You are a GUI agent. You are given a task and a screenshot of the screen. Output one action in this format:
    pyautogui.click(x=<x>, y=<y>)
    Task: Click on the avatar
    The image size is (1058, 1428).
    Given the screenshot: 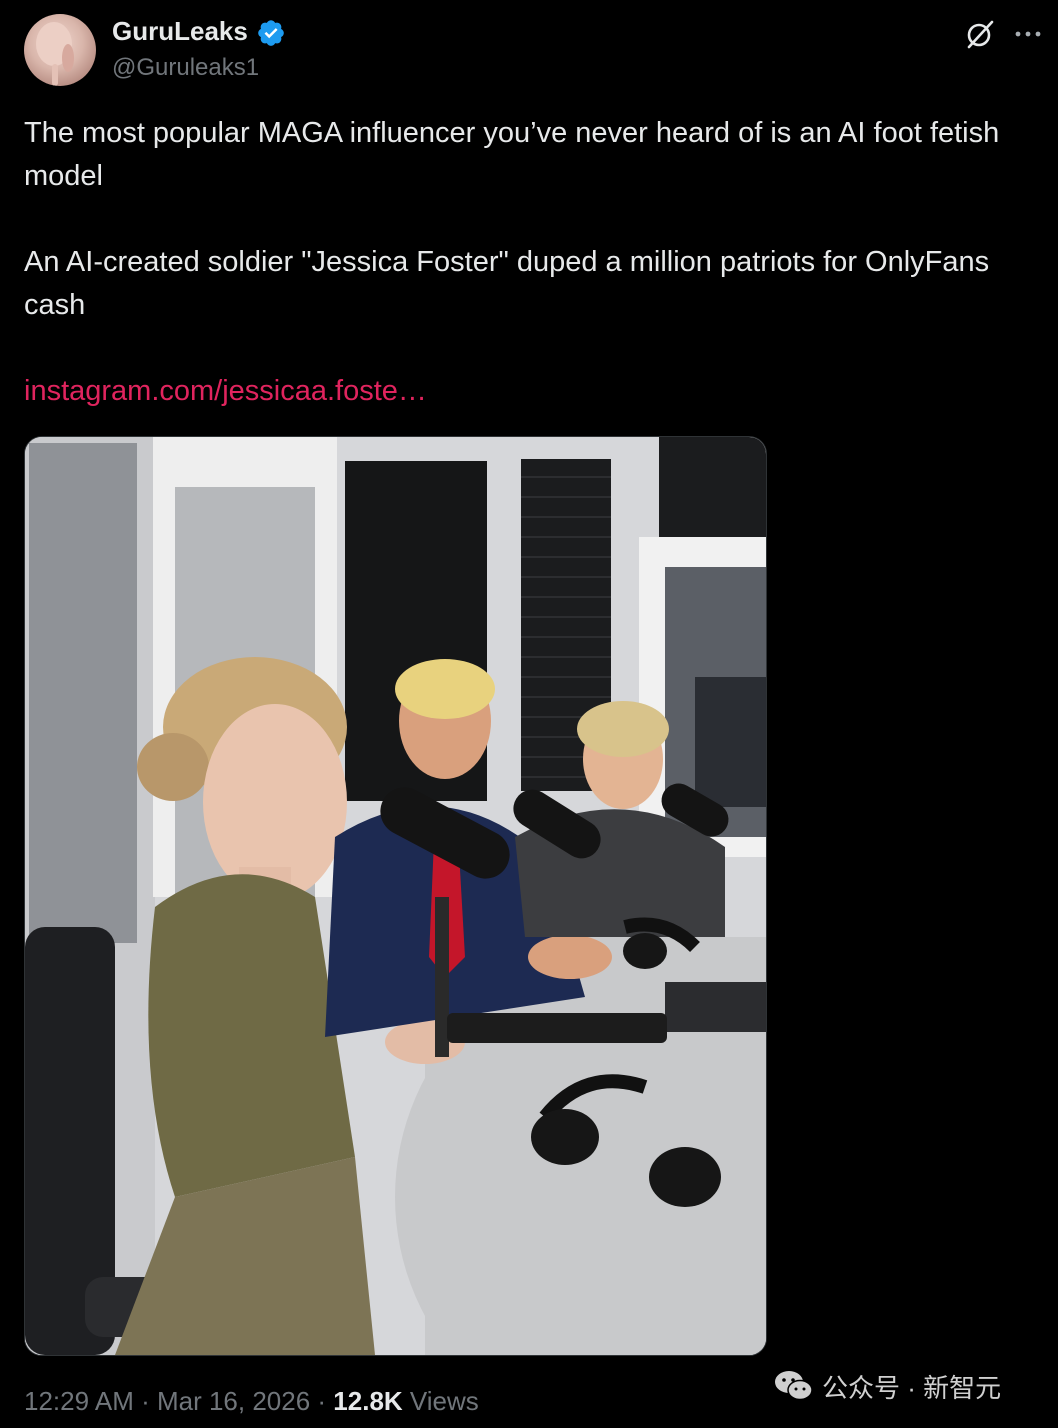 What is the action you would take?
    pyautogui.click(x=60, y=50)
    